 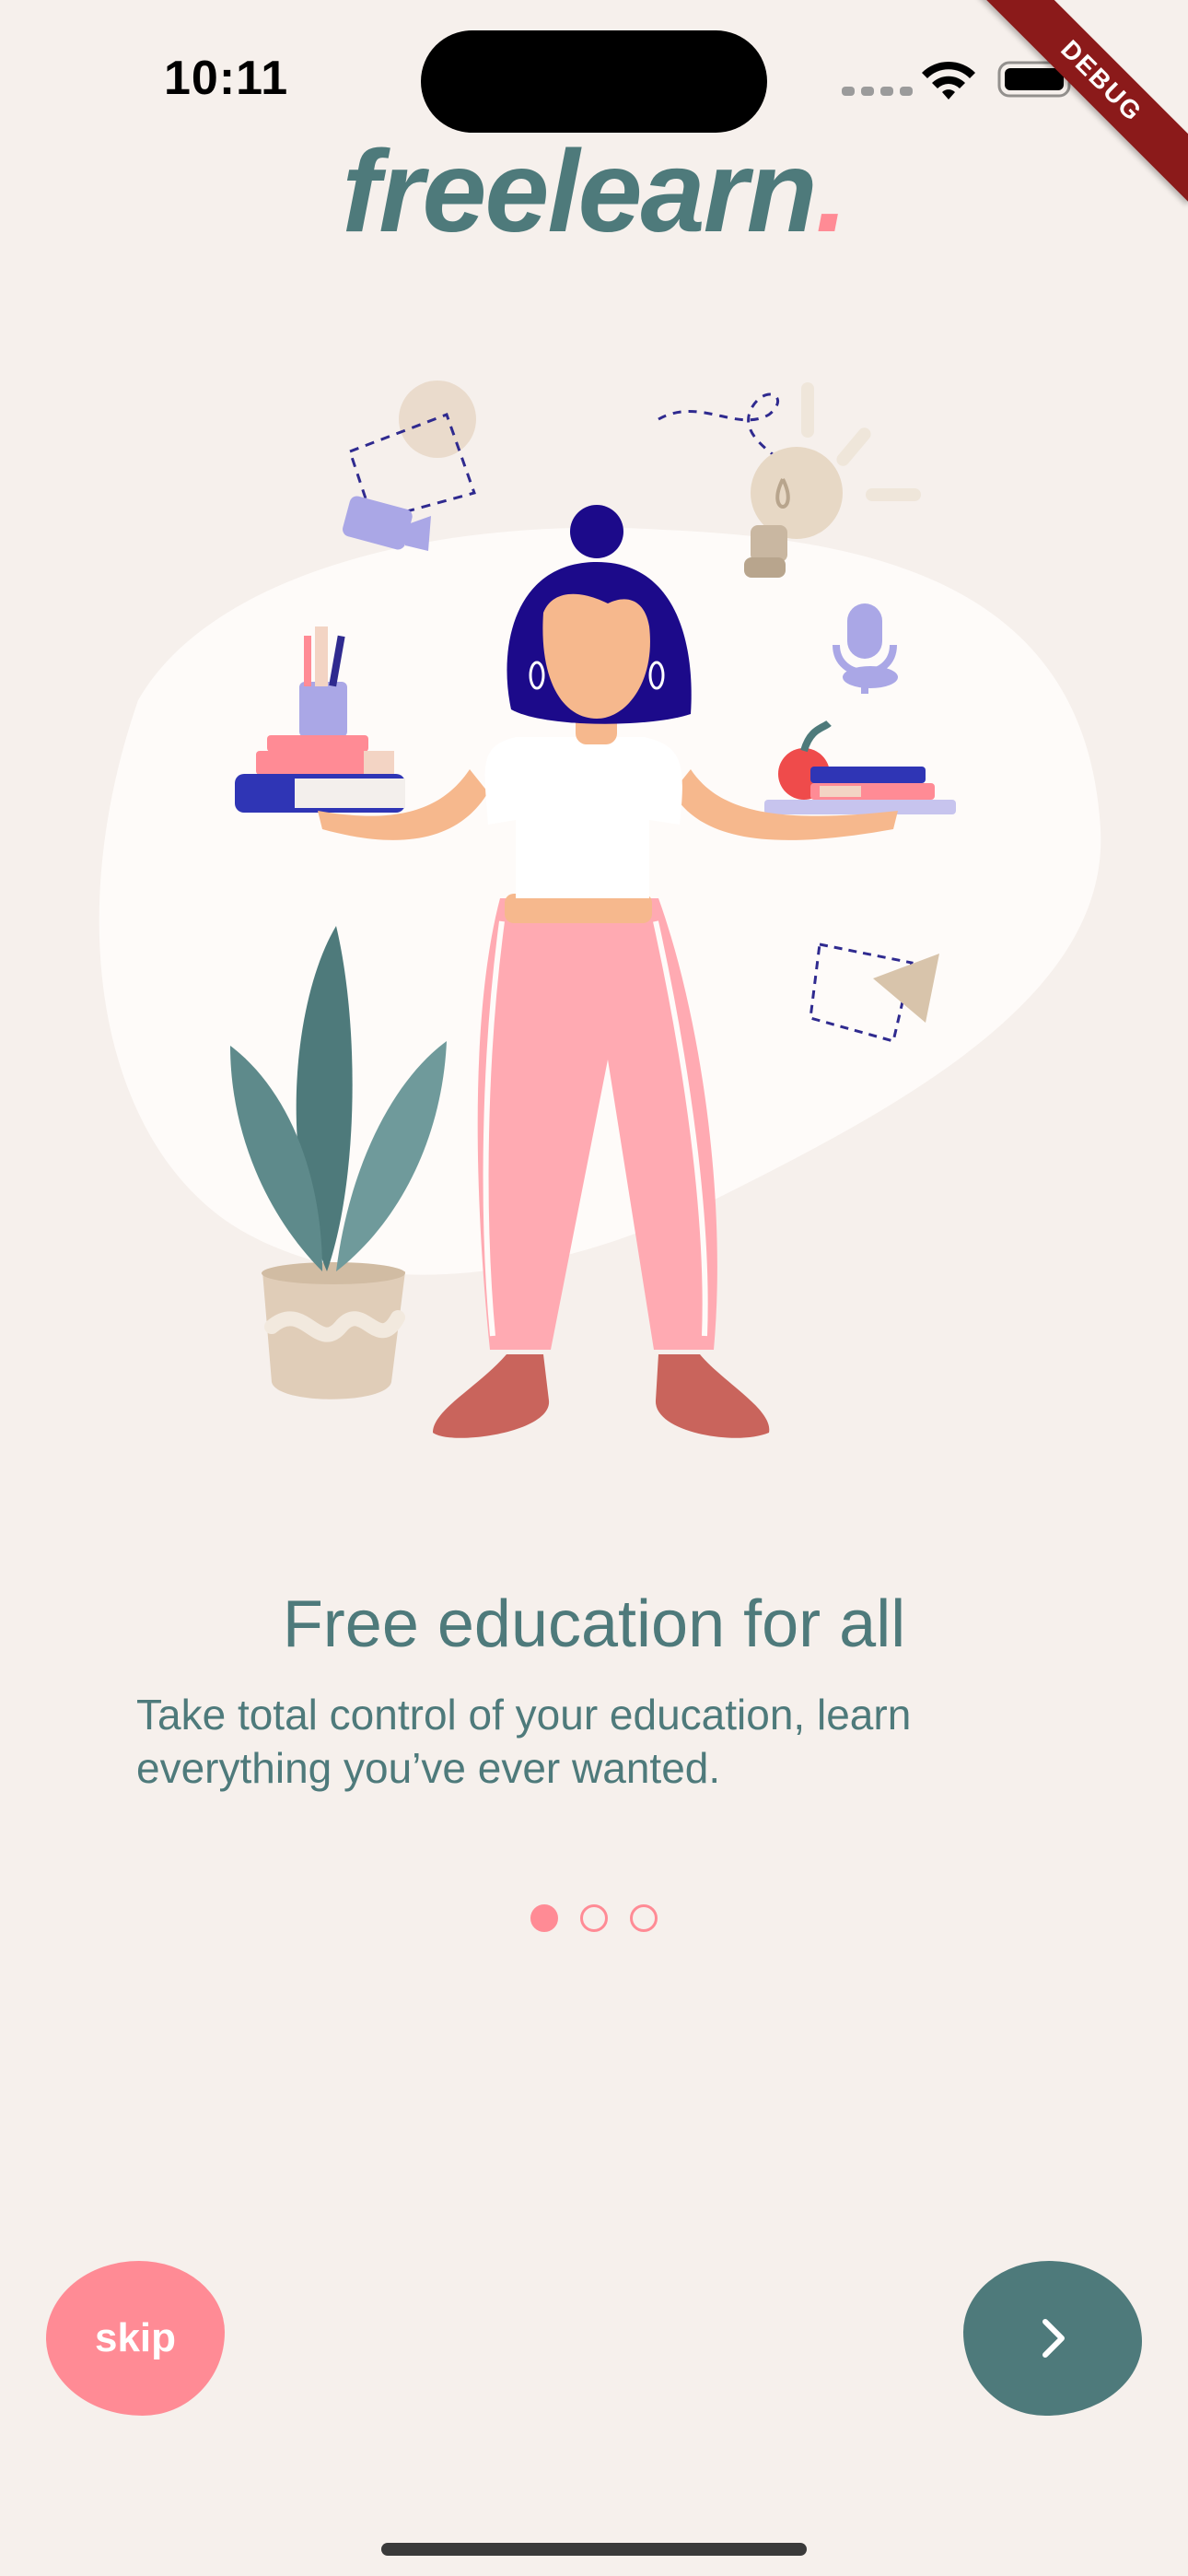 I want to click on next-button, so click(x=1052, y=2338).